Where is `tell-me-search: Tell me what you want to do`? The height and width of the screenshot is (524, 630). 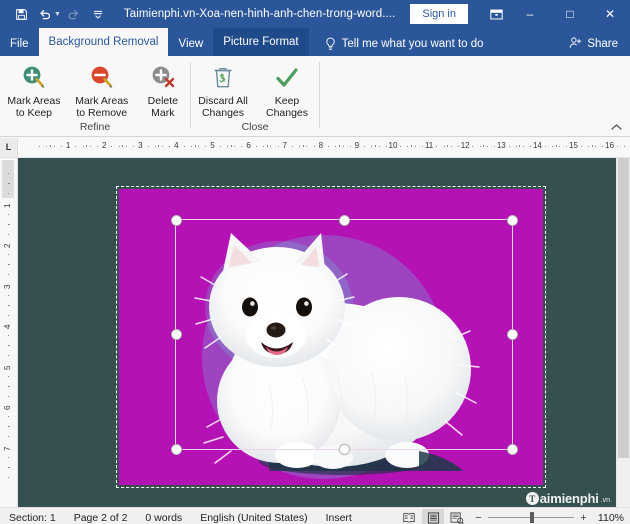
tell-me-search: Tell me what you want to do is located at coordinates (404, 44).